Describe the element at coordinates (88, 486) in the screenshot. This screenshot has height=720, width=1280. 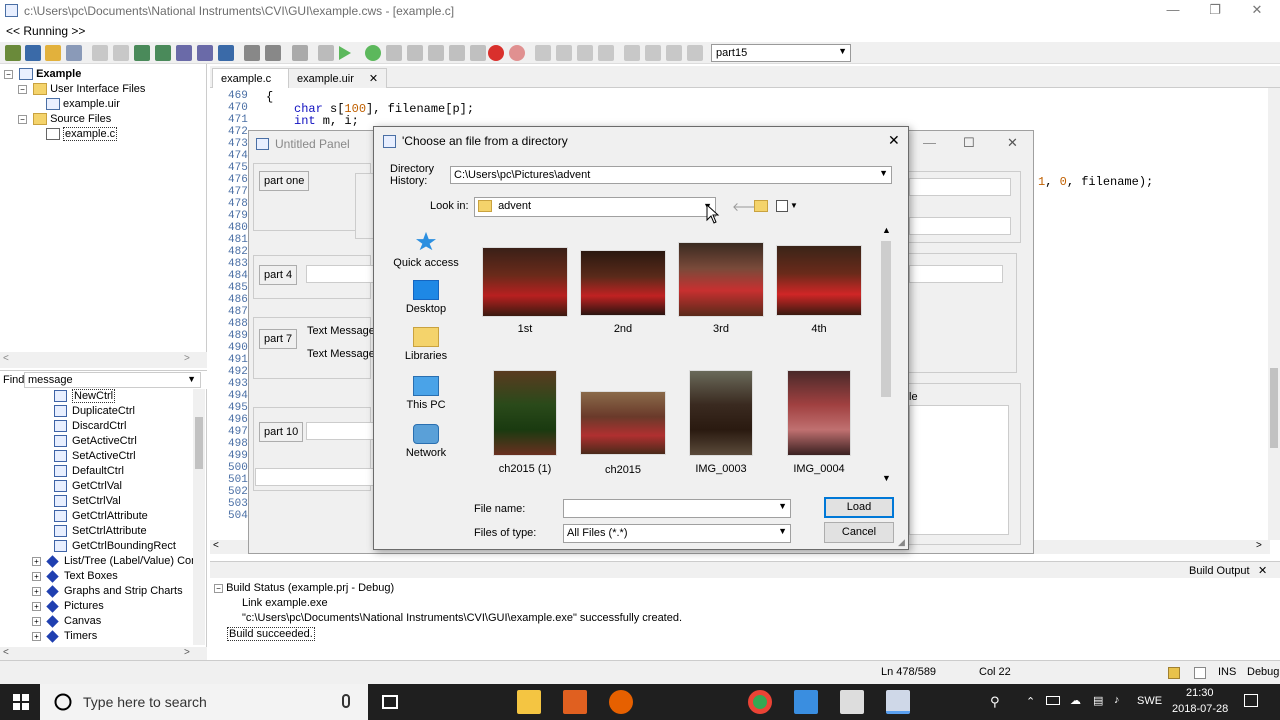
I see `function-item: GetCtrlVal` at that location.